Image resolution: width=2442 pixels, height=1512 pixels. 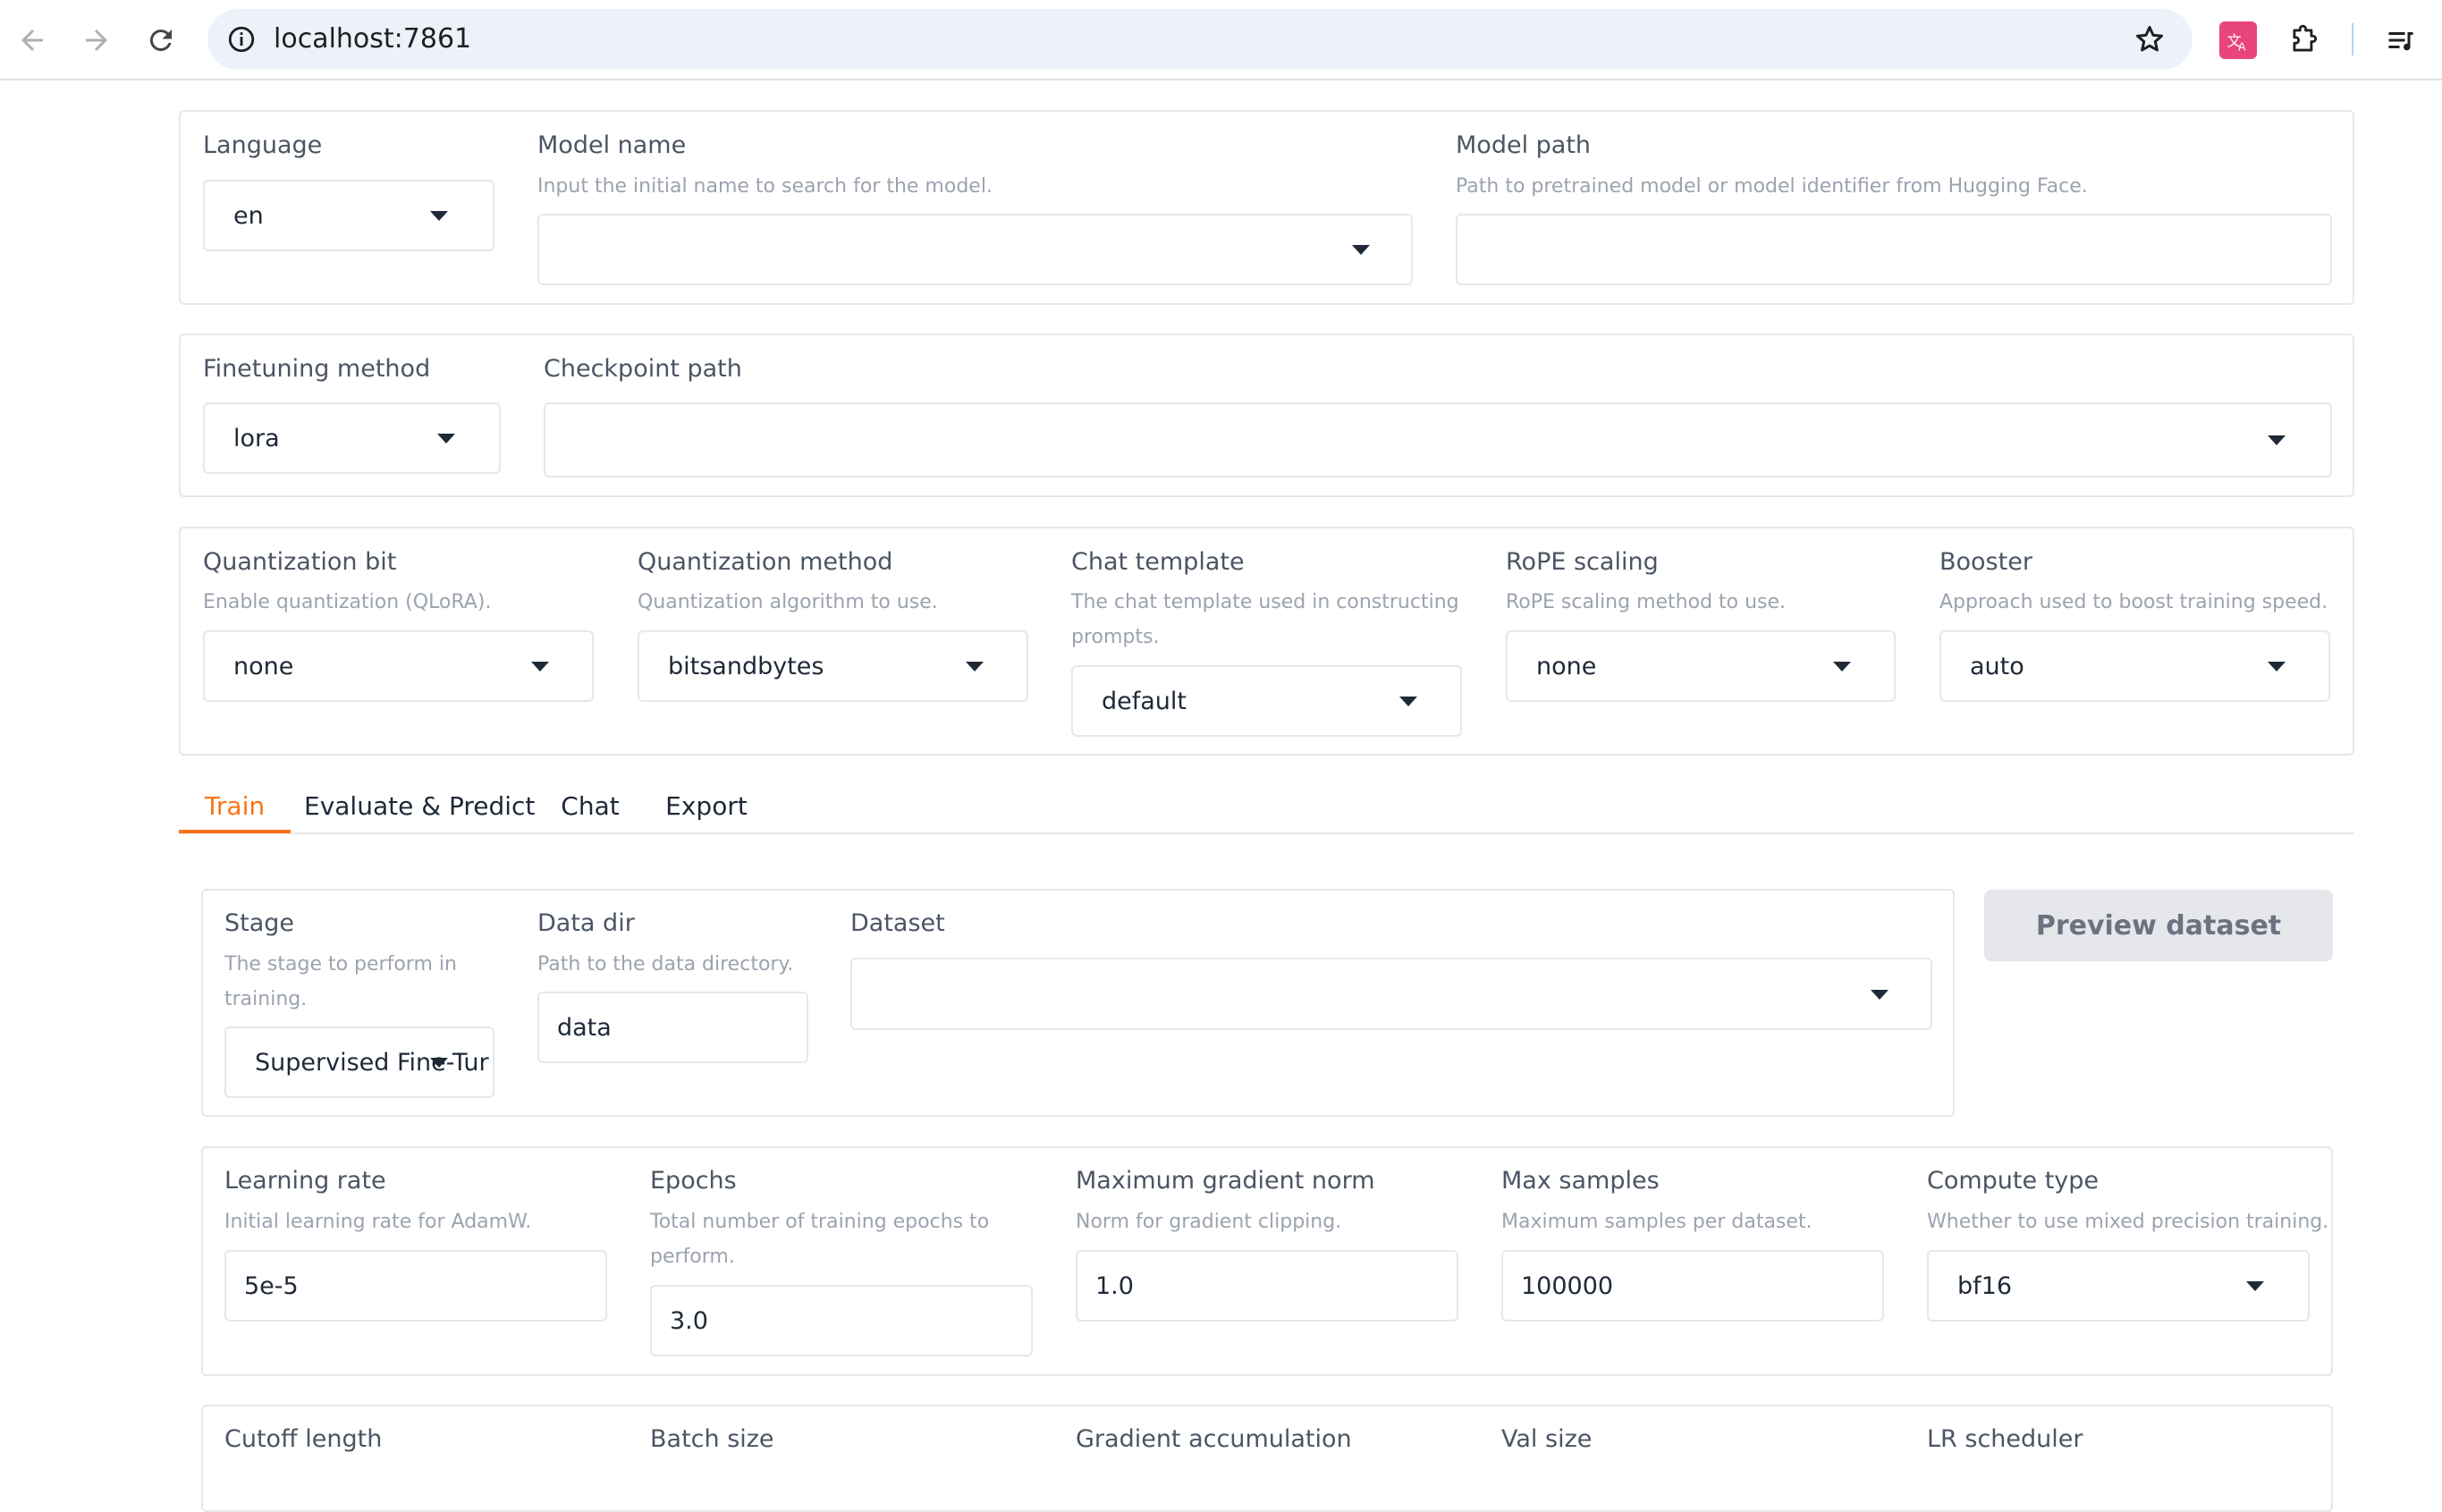 What do you see at coordinates (305, 1181) in the screenshot?
I see `learning-rate-label: Learning rate` at bounding box center [305, 1181].